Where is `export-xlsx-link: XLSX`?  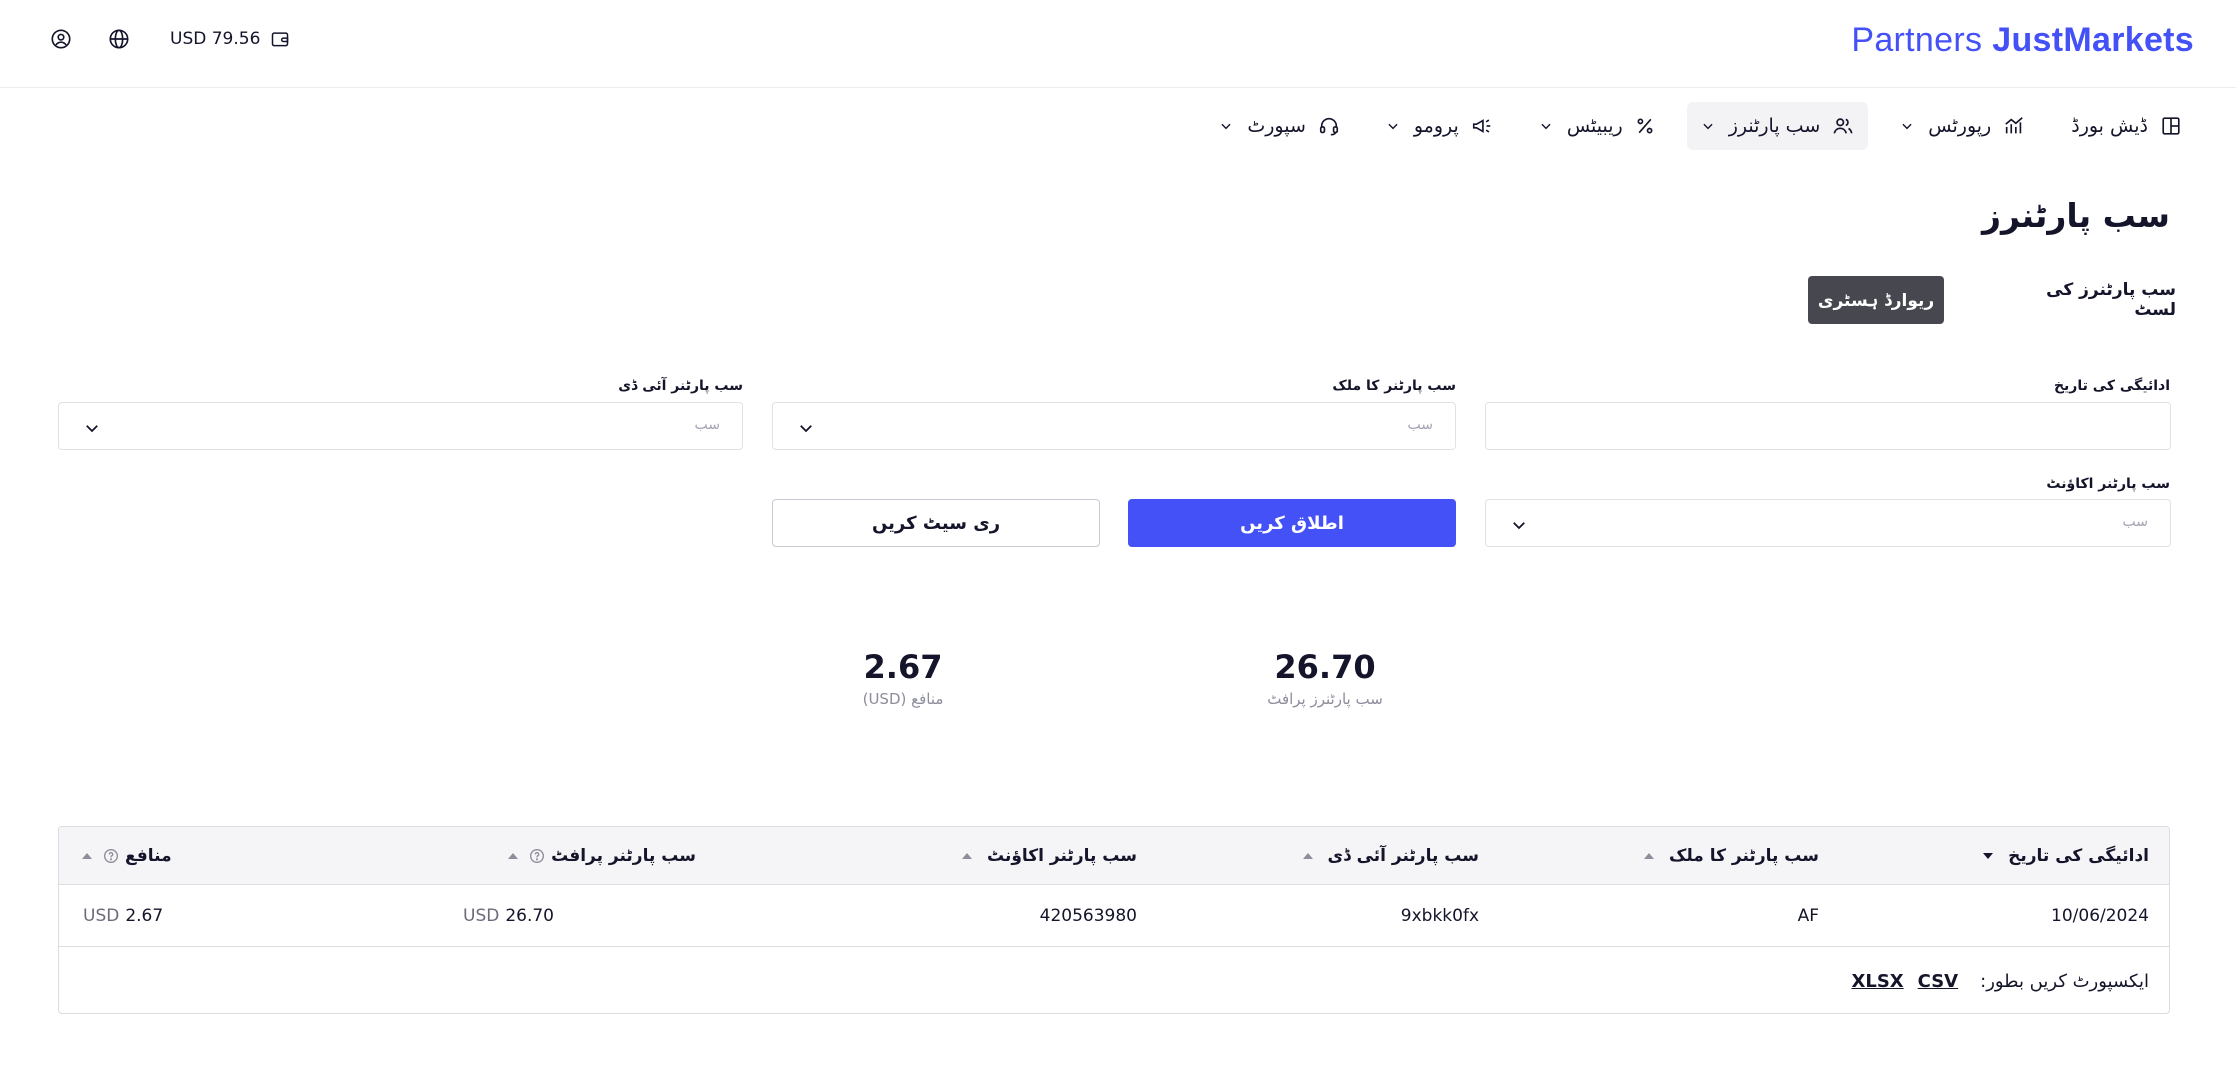
export-xlsx-link: XLSX is located at coordinates (1877, 981).